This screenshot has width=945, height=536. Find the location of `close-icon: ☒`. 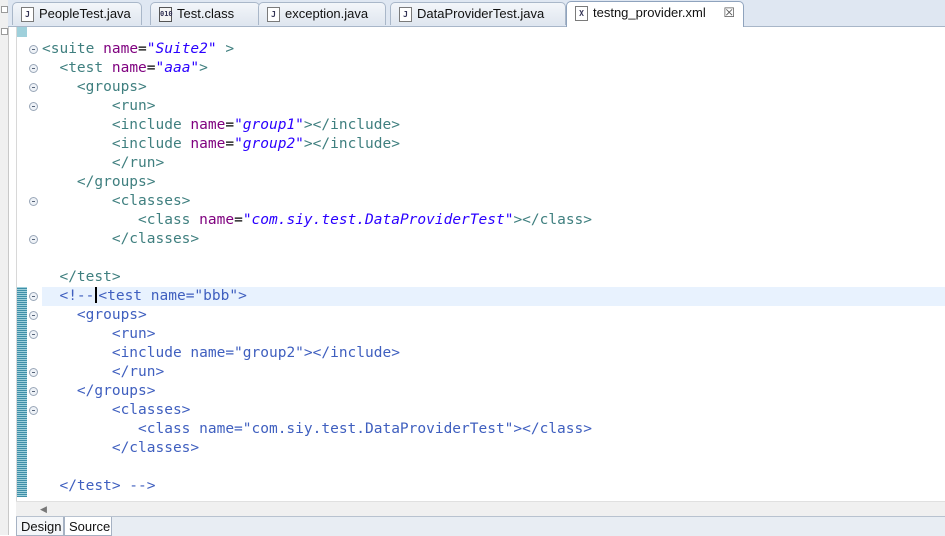

close-icon: ☒ is located at coordinates (729, 13).